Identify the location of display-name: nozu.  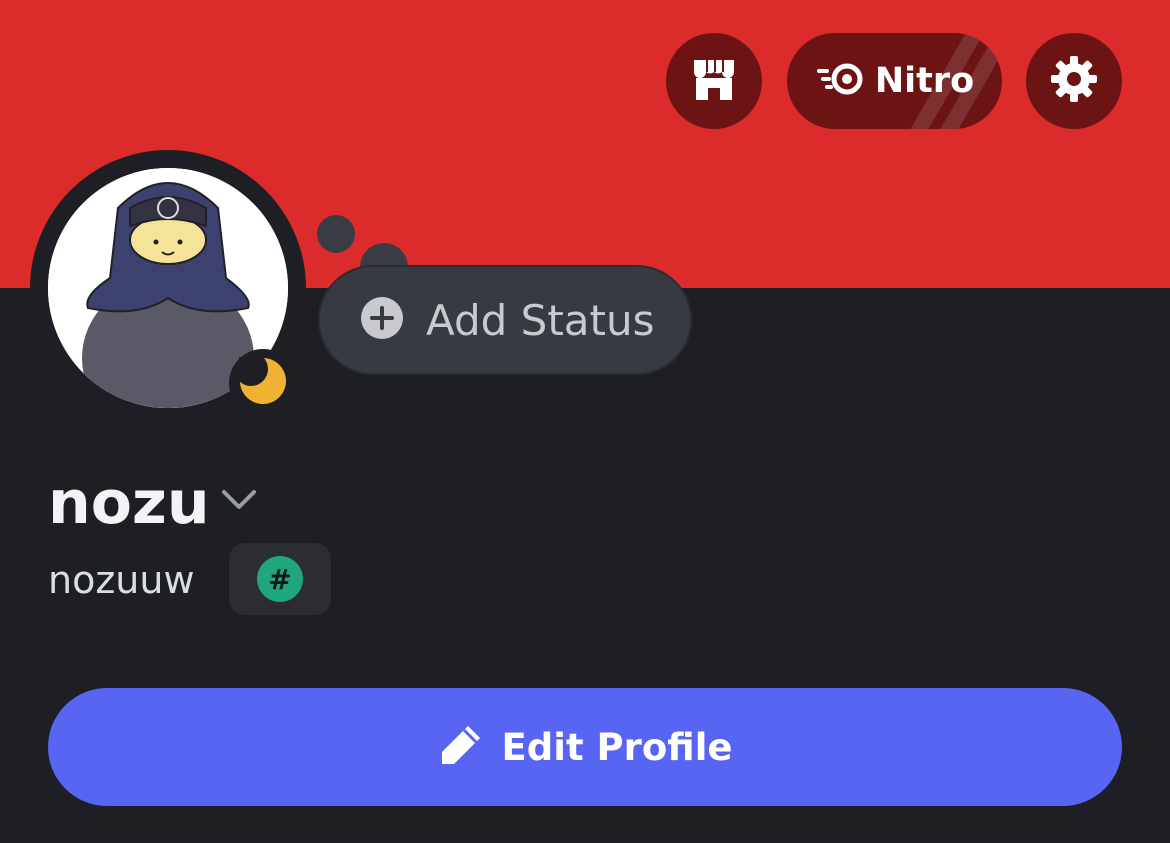
(129, 503).